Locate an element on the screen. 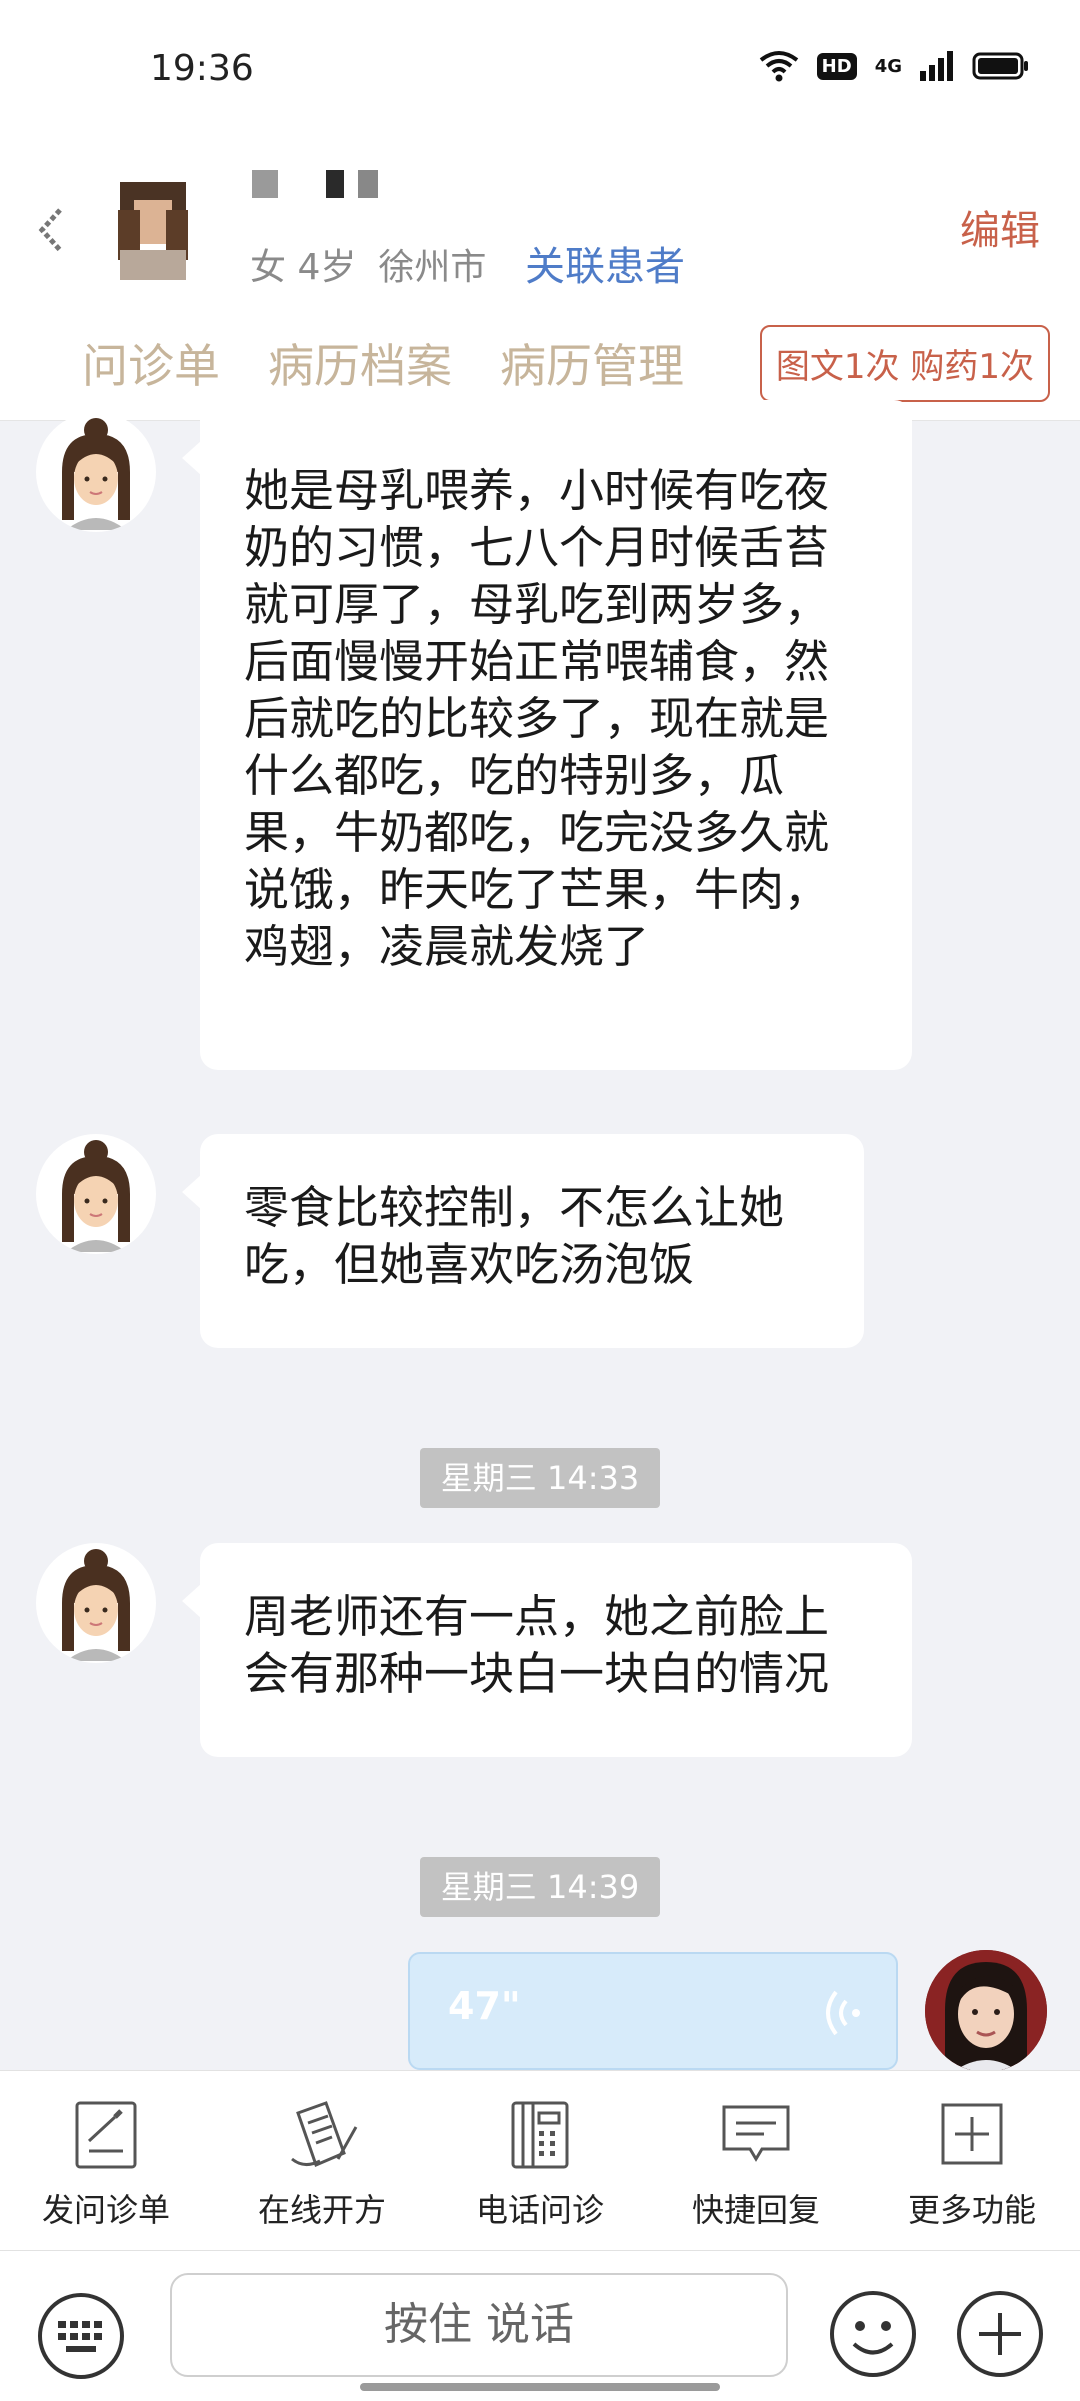 This screenshot has width=1080, height=2401. quick-reply-button: 快捷回复 is located at coordinates (756, 2165).